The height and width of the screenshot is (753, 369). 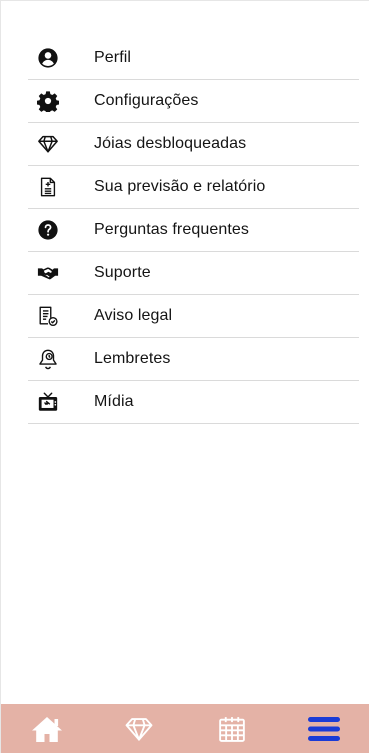 I want to click on menu-item-label: Suporte, so click(x=122, y=272).